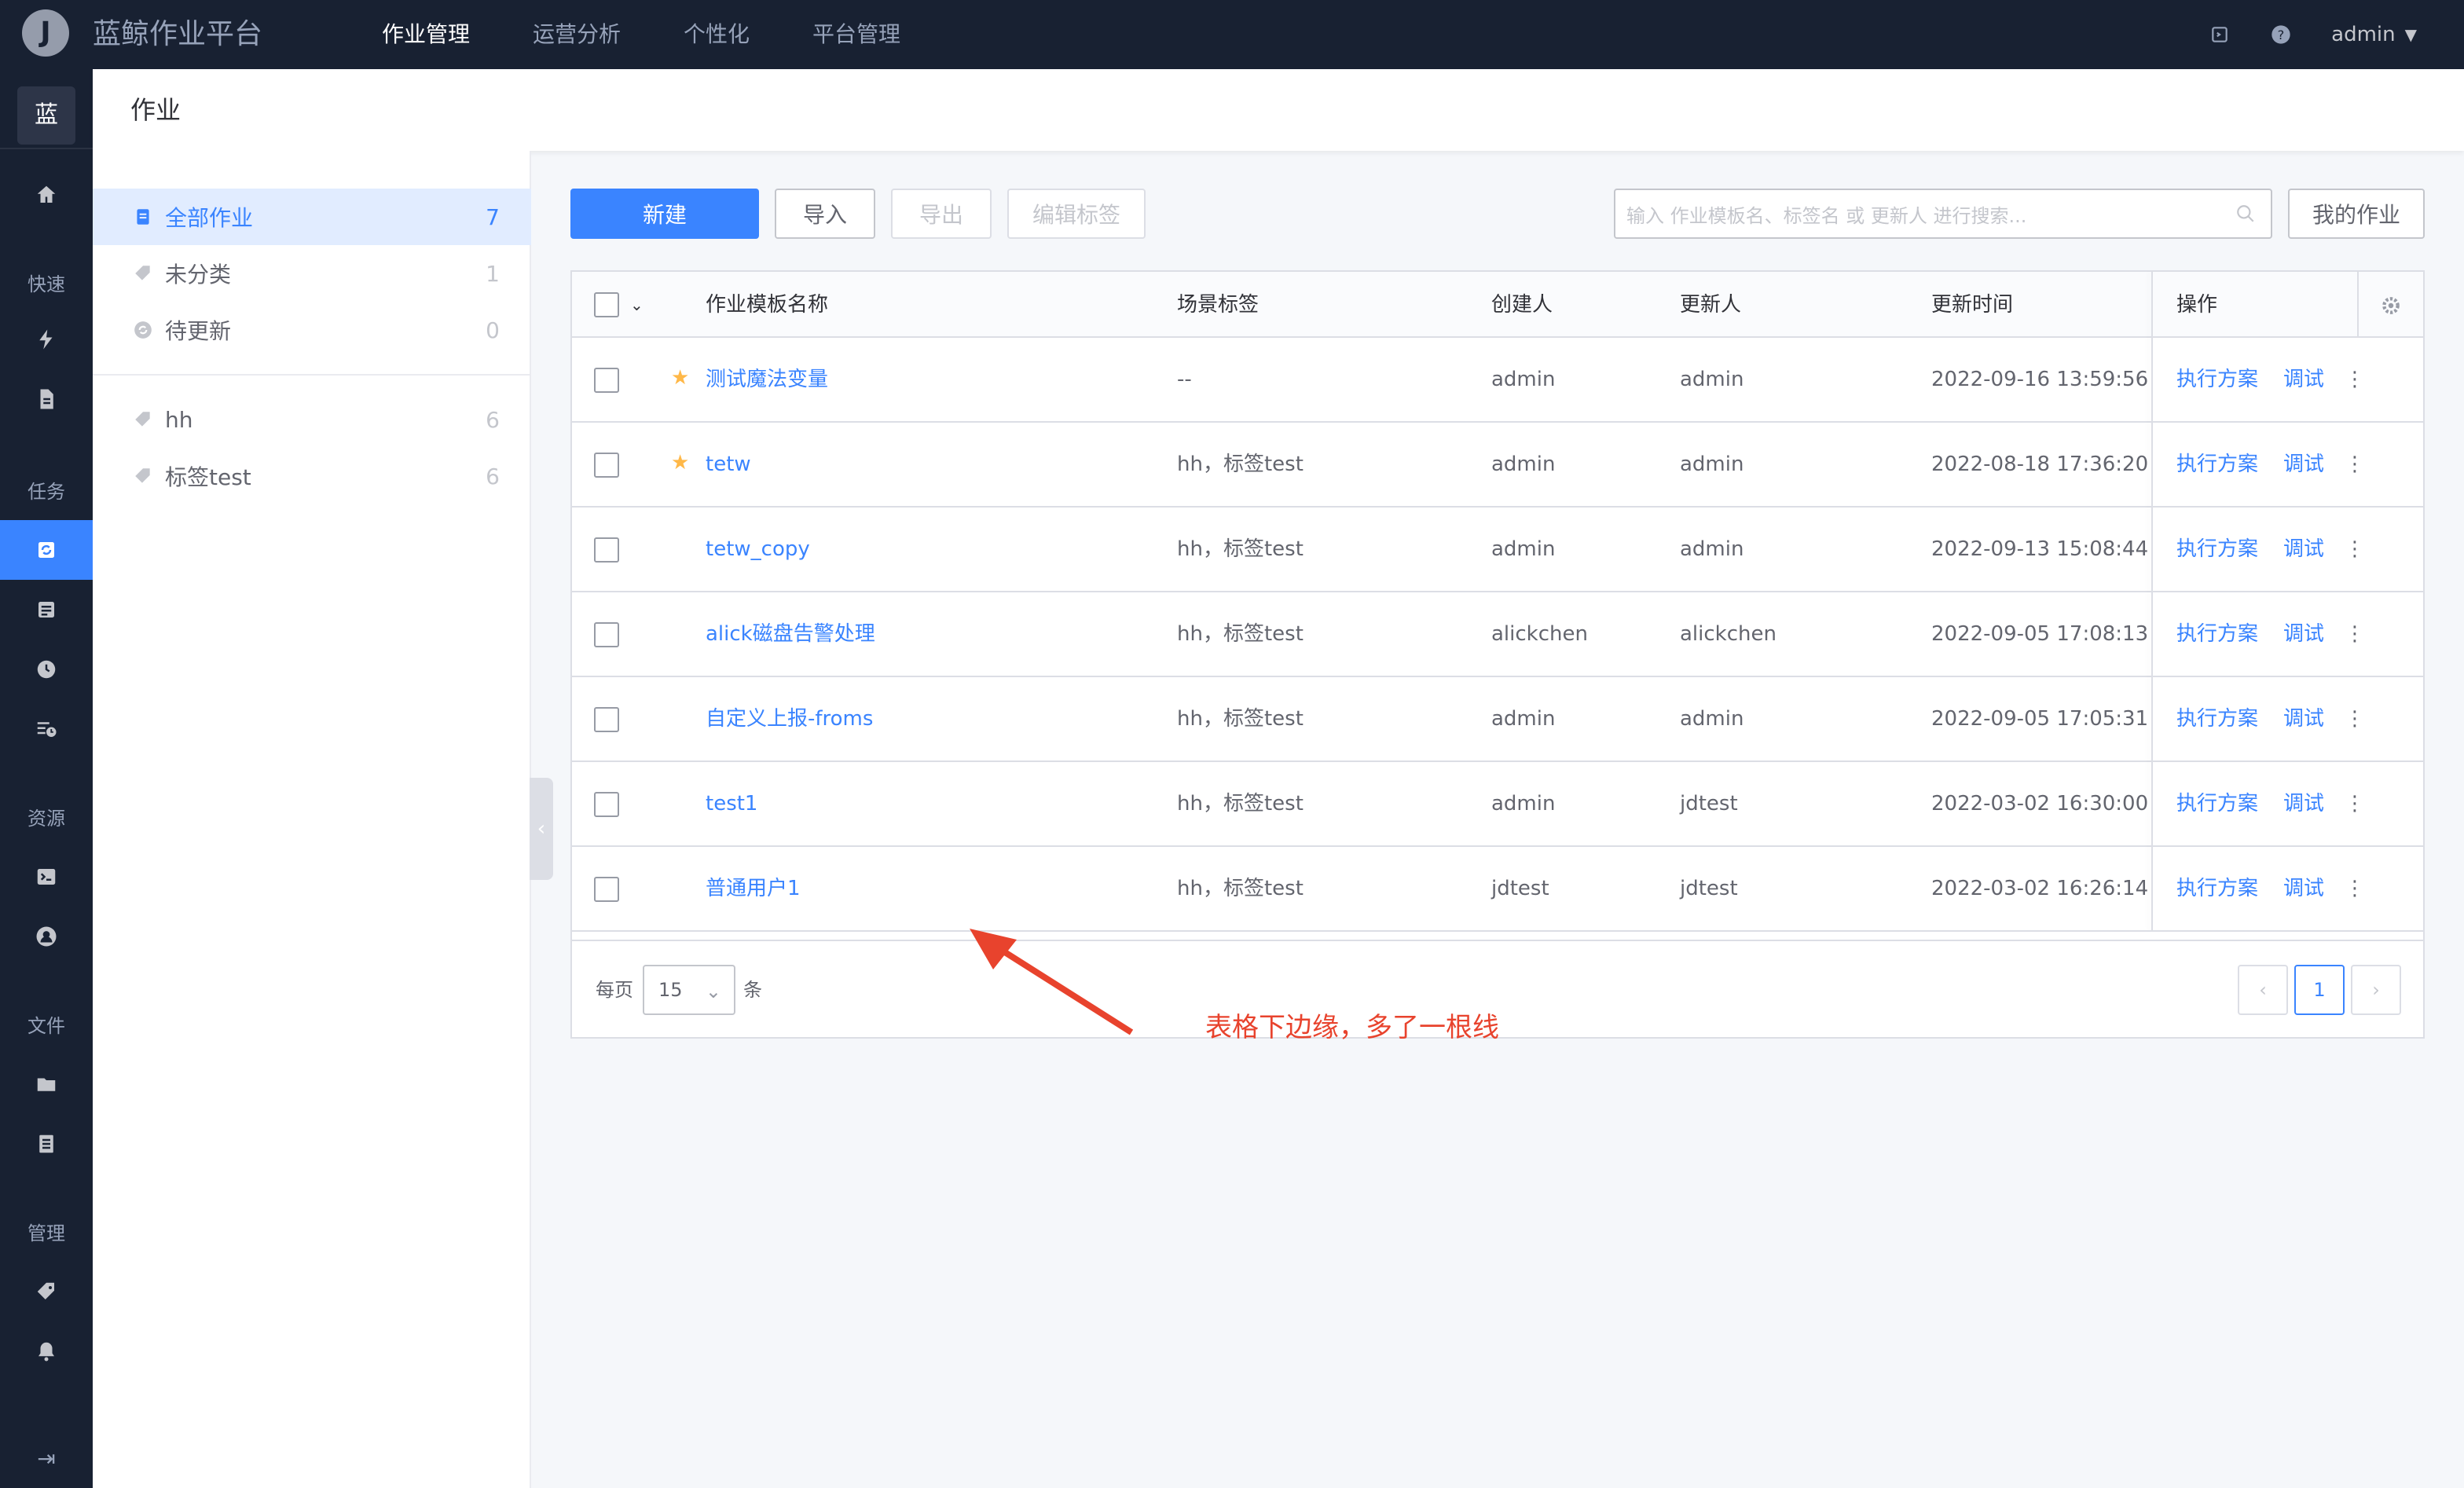 This screenshot has height=1488, width=2464. Describe the element at coordinates (46, 1144) in the screenshot. I see `sidebar-item-ticket` at that location.